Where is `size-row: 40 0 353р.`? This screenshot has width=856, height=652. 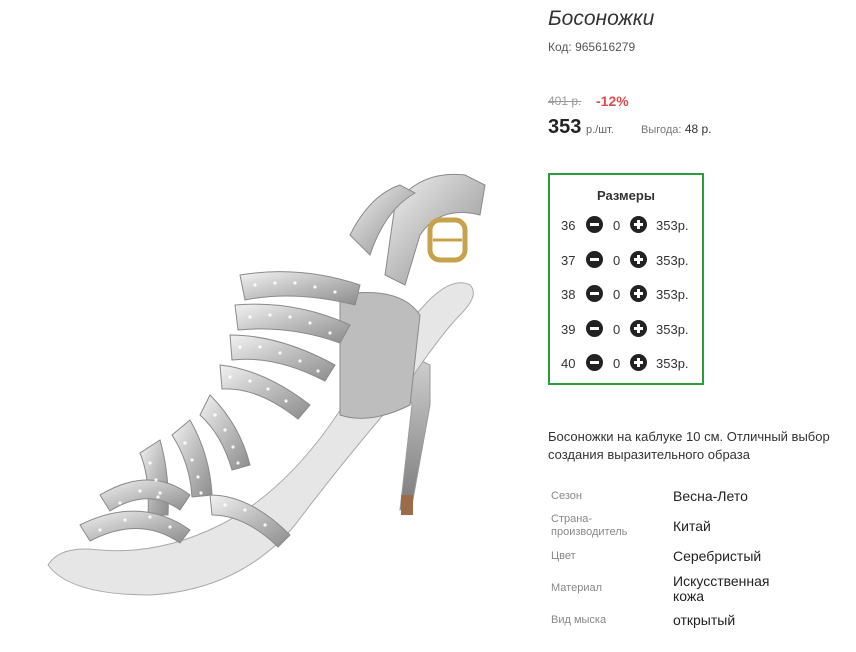 size-row: 40 0 353р. is located at coordinates (628, 364).